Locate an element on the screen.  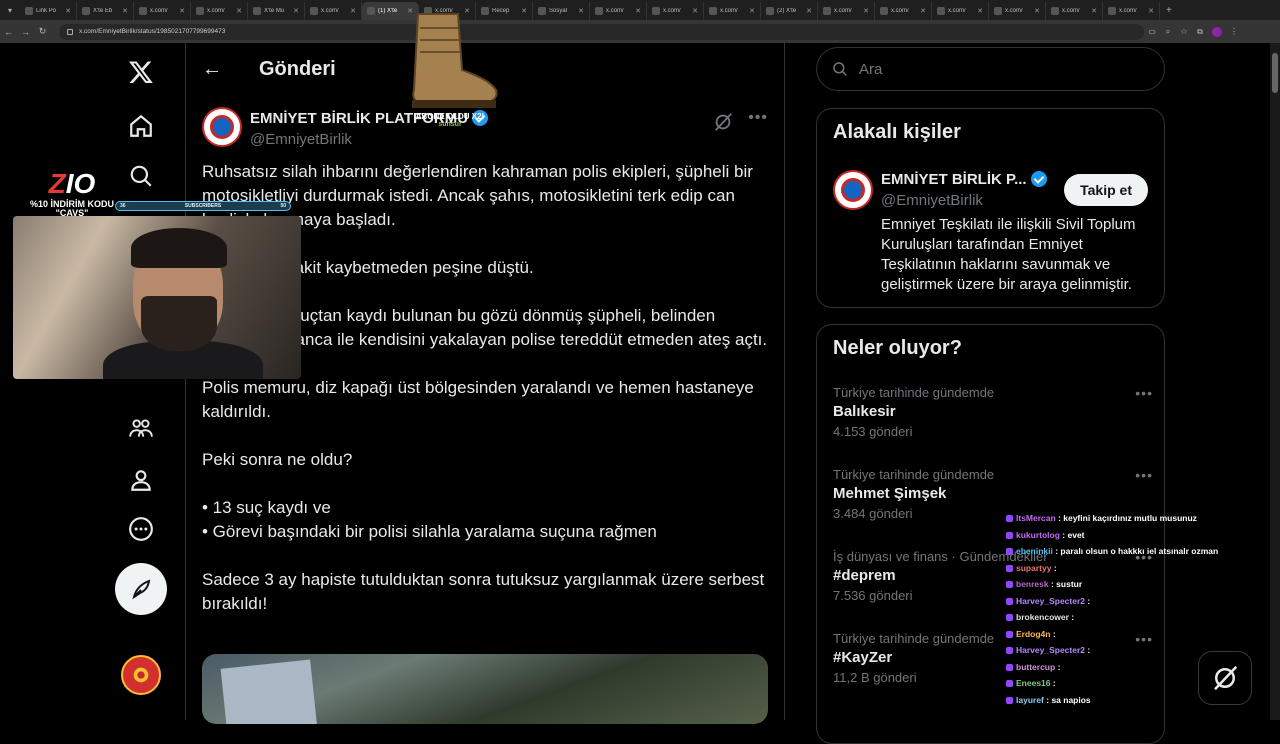
related-avatar is located at coordinates (853, 190).